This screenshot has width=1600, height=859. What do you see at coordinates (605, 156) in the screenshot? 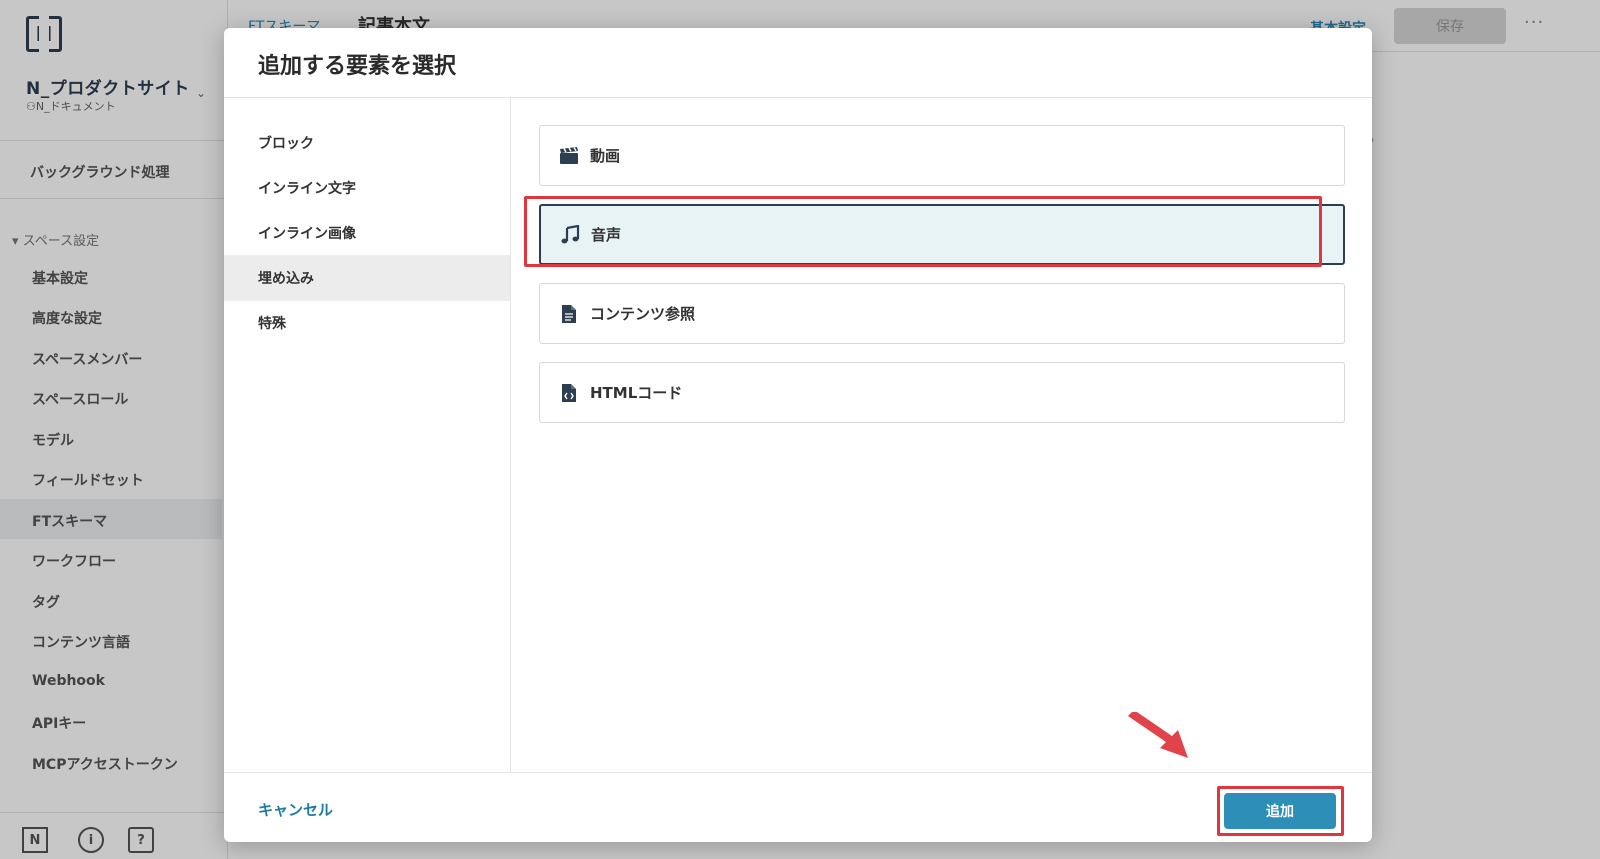
I see `option-label: 動画` at bounding box center [605, 156].